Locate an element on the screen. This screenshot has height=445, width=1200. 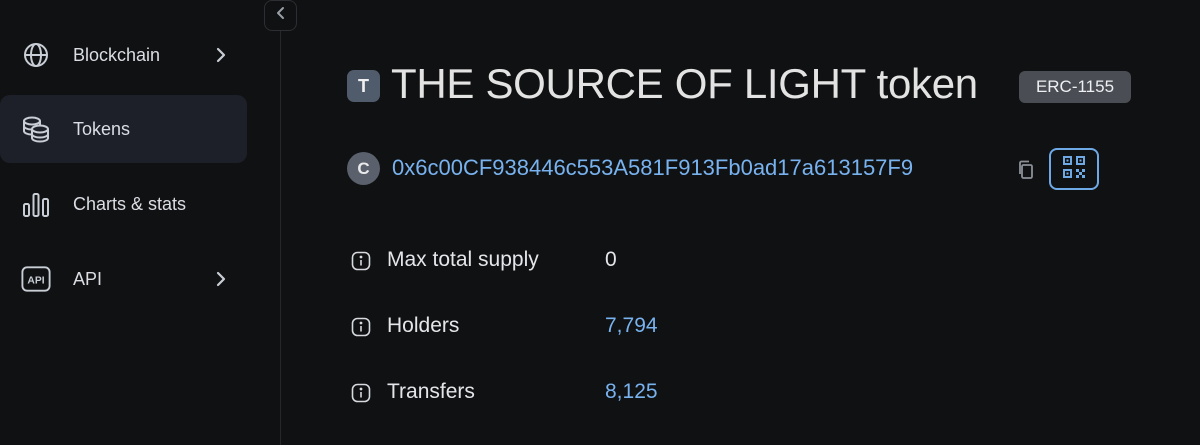
sidebar-item-label: API is located at coordinates (88, 278).